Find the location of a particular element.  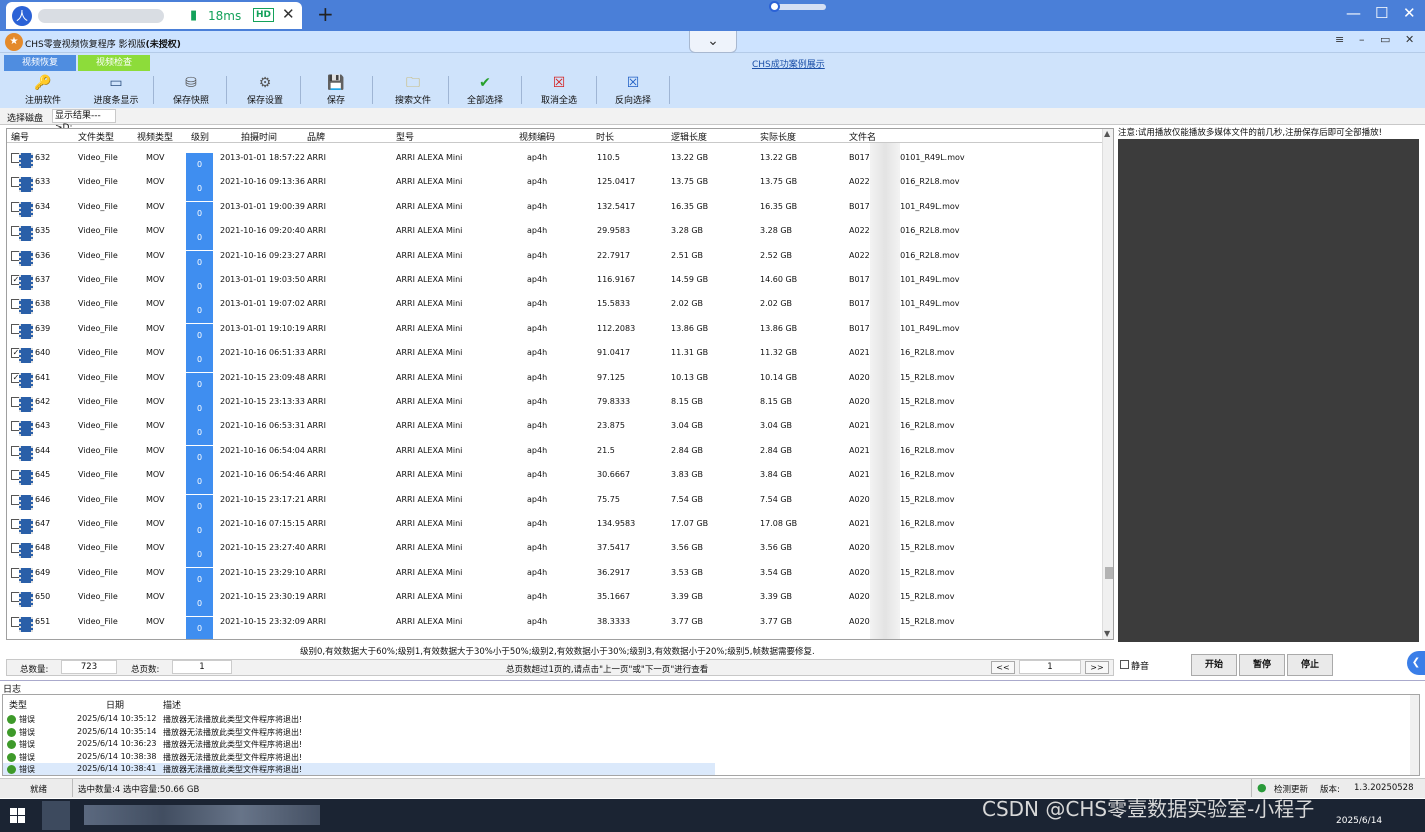

cell-file-name-suffix: 0101_R49L.mov is located at coordinates (927, 304).